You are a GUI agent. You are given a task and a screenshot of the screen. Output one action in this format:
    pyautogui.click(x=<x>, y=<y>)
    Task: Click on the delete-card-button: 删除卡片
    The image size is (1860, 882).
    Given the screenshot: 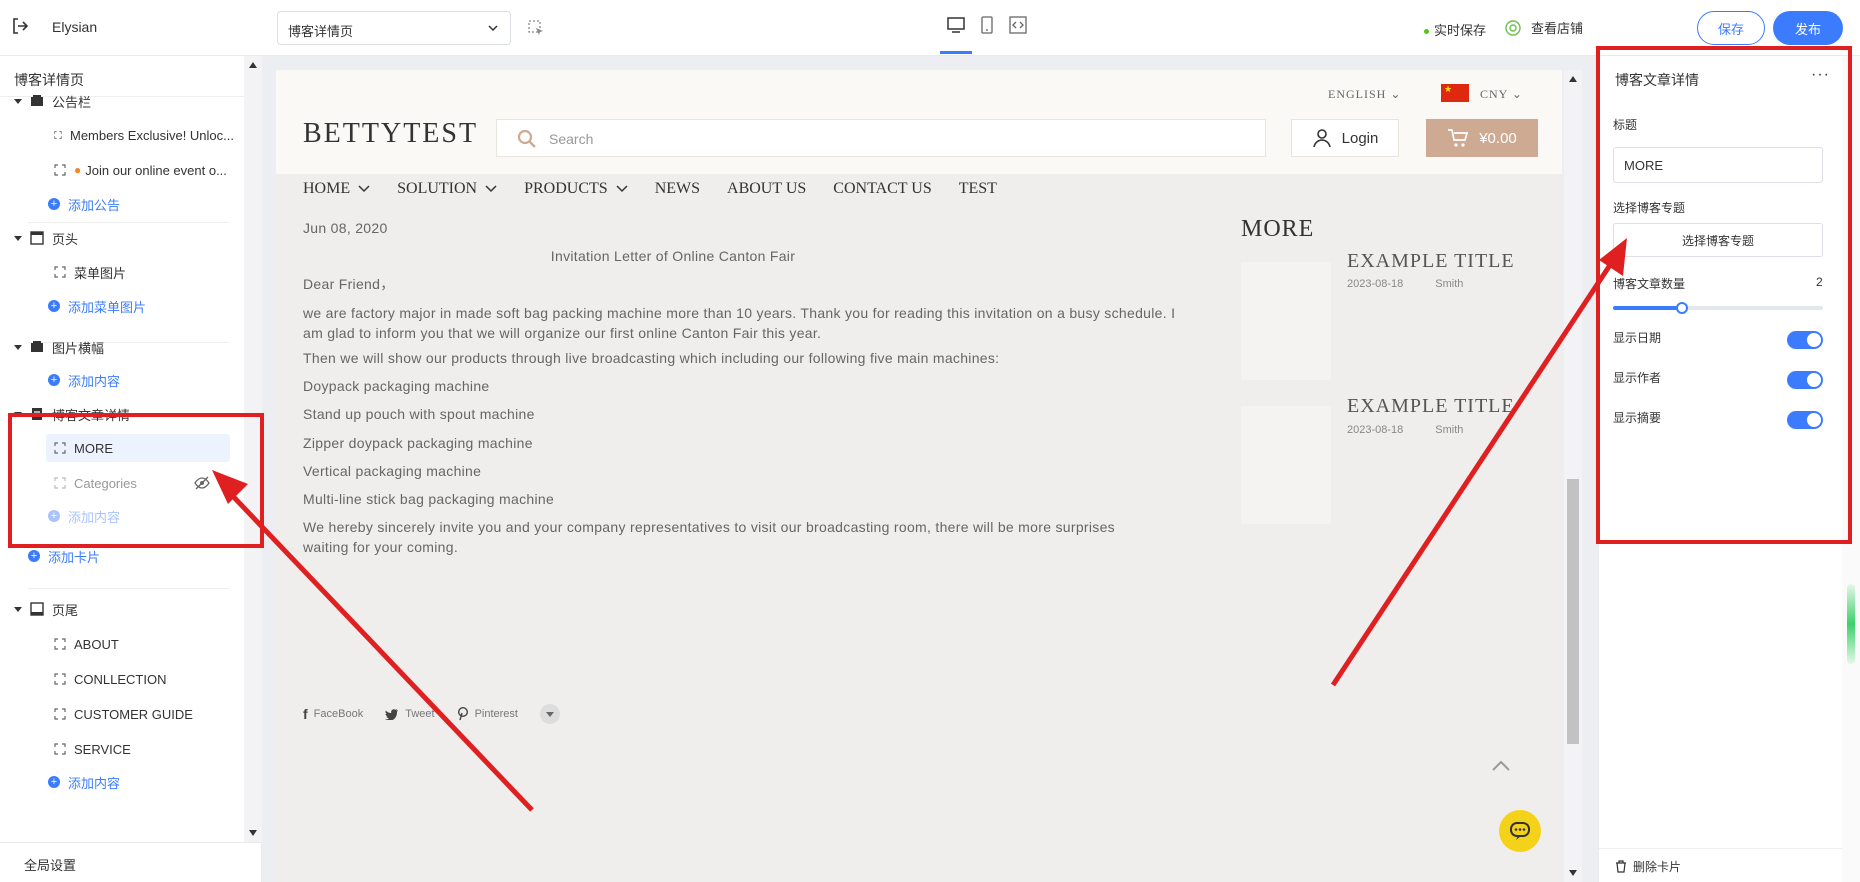 What is the action you would take?
    pyautogui.click(x=1648, y=866)
    